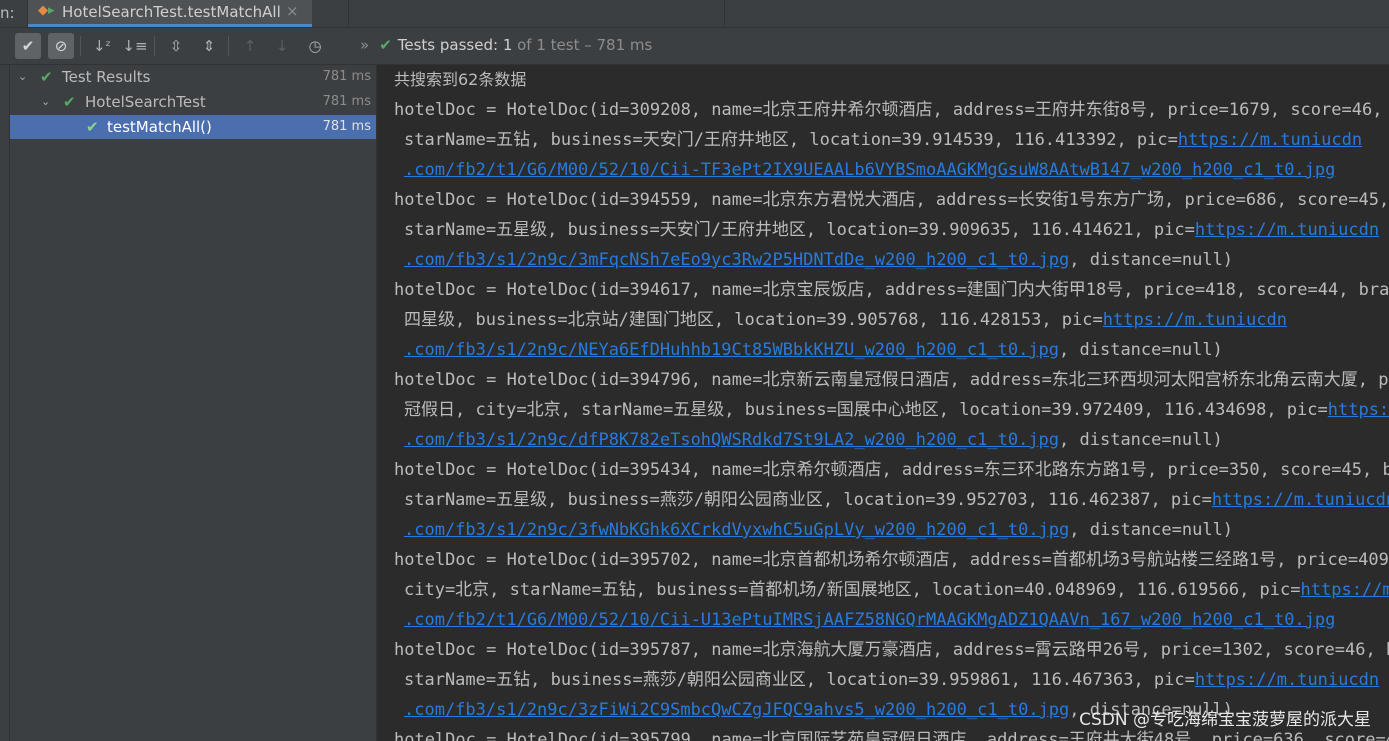  I want to click on run-config-icon: ◆▸, so click(46, 10).